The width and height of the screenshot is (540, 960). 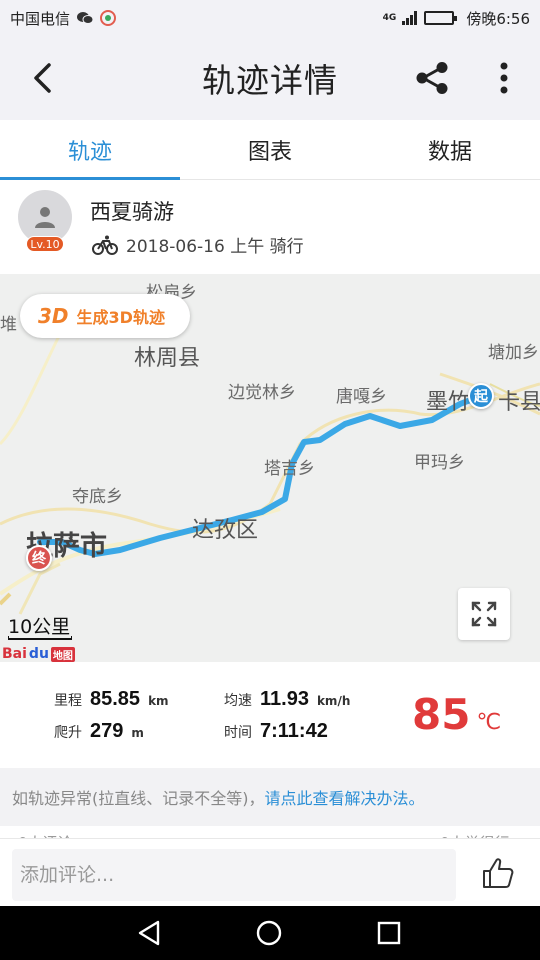 I want to click on generate-3d-track-button: 3D 生成3D轨迹, so click(x=105, y=316).